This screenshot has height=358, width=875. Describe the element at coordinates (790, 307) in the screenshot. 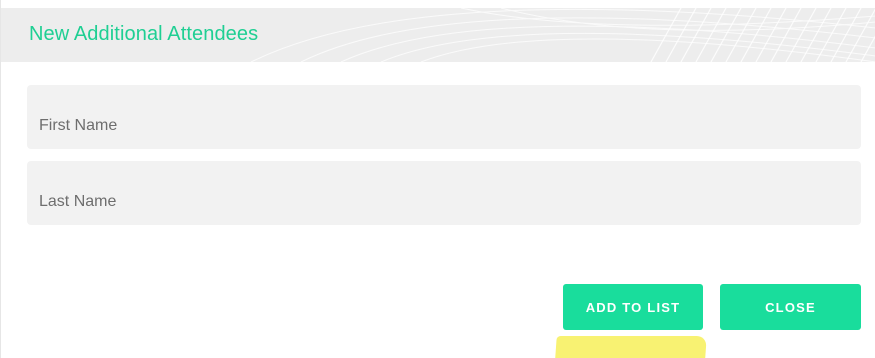

I see `close-button: CLOSE` at that location.